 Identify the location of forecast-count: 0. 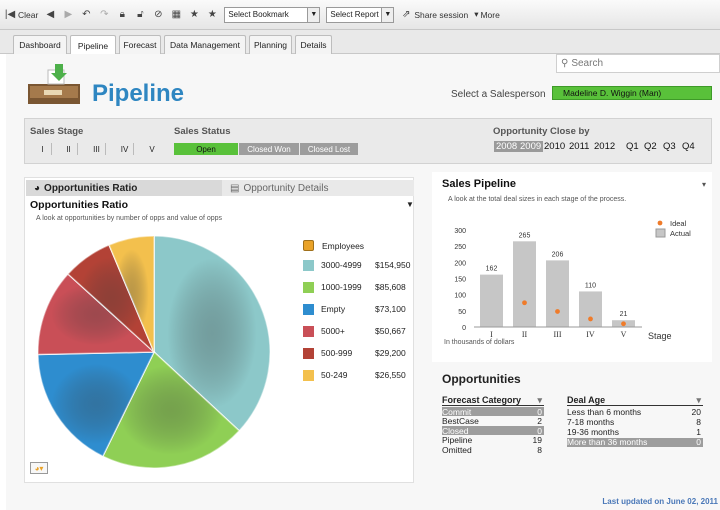
(539, 430).